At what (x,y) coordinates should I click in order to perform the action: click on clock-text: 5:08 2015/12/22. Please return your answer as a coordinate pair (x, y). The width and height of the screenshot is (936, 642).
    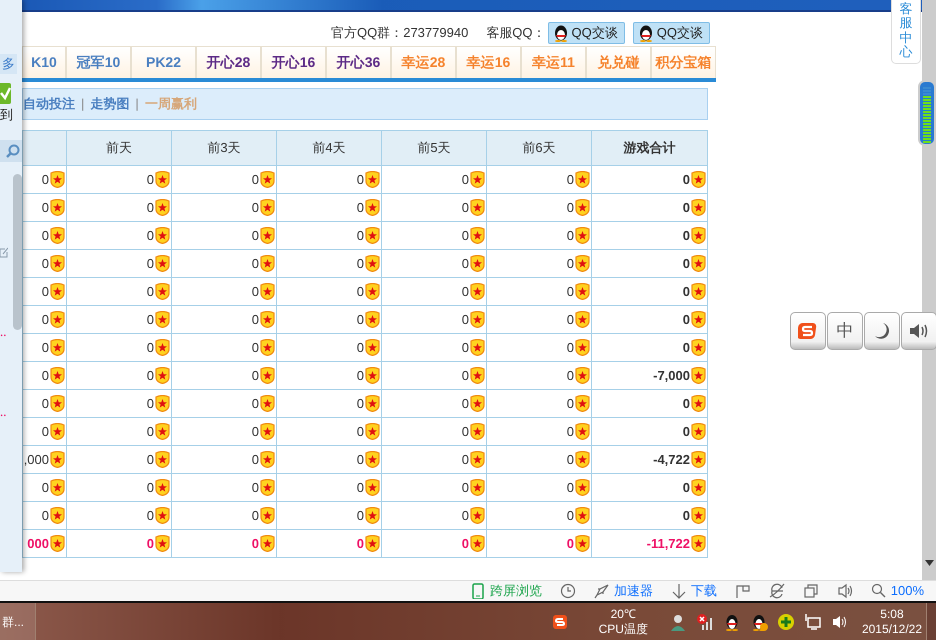
    Looking at the image, I should click on (892, 621).